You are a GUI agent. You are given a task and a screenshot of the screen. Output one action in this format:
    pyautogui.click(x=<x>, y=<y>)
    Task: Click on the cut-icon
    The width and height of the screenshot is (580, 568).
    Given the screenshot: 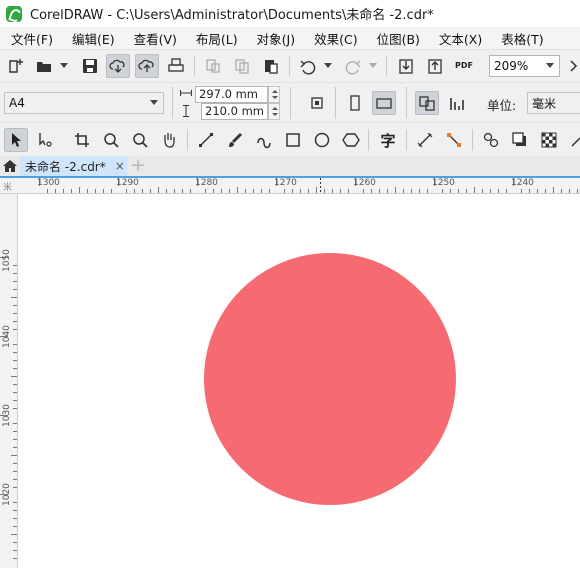 What is the action you would take?
    pyautogui.click(x=213, y=66)
    